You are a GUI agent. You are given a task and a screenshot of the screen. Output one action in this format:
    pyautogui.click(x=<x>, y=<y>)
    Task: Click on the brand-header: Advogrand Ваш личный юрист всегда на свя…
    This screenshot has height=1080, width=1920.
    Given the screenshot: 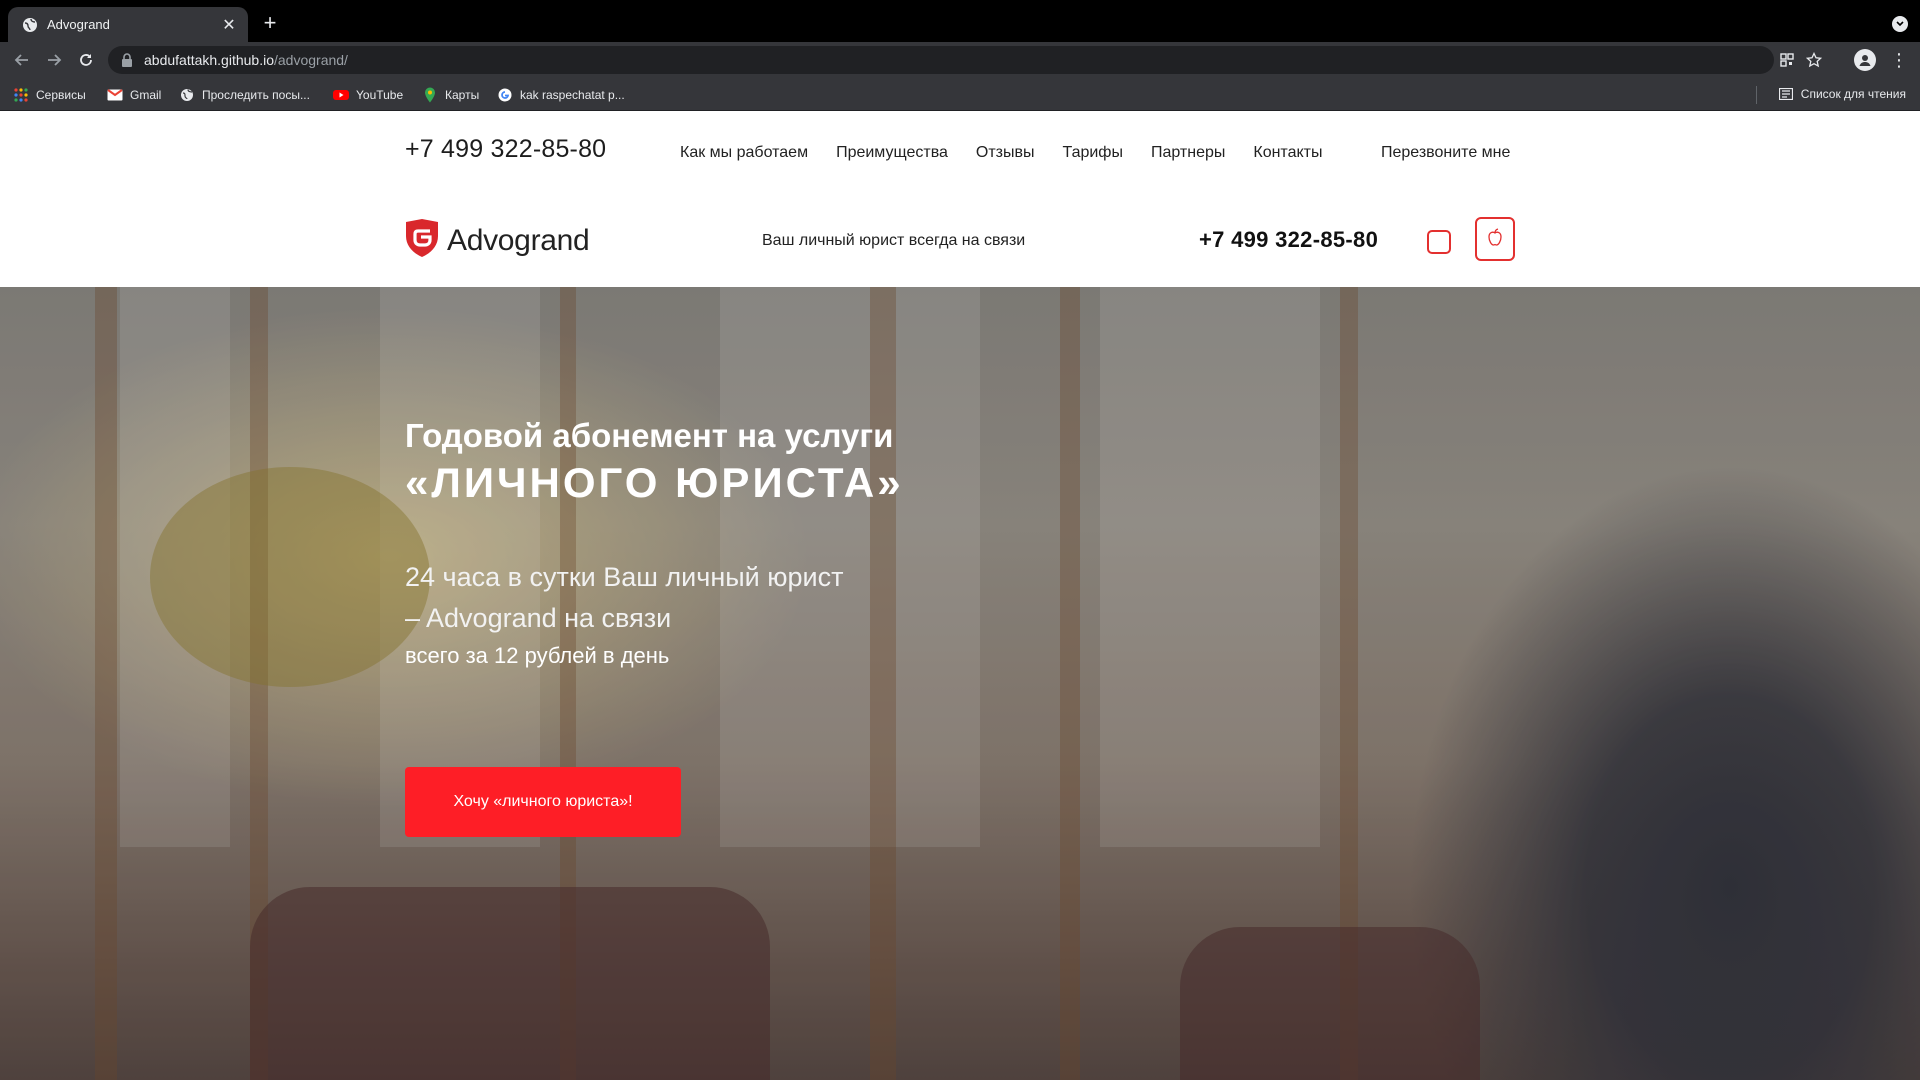 What is the action you would take?
    pyautogui.click(x=960, y=242)
    